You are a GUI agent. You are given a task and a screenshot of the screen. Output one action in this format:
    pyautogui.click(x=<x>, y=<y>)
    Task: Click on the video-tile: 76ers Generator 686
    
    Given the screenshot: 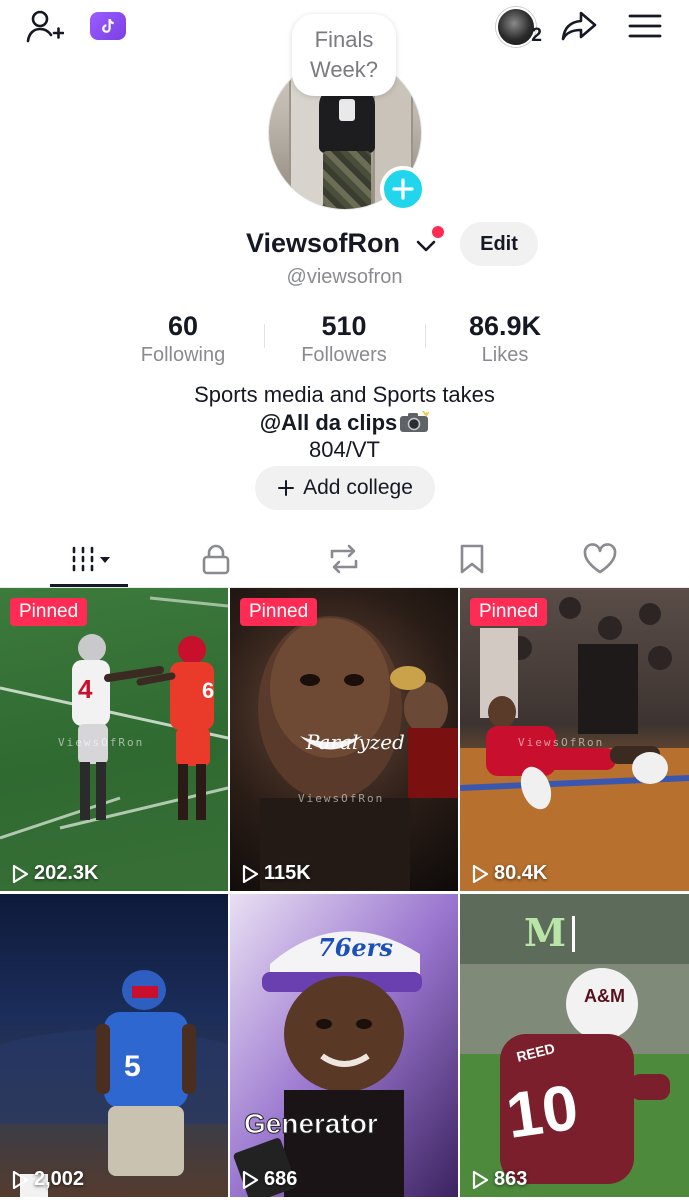 What is the action you would take?
    pyautogui.click(x=344, y=1045)
    